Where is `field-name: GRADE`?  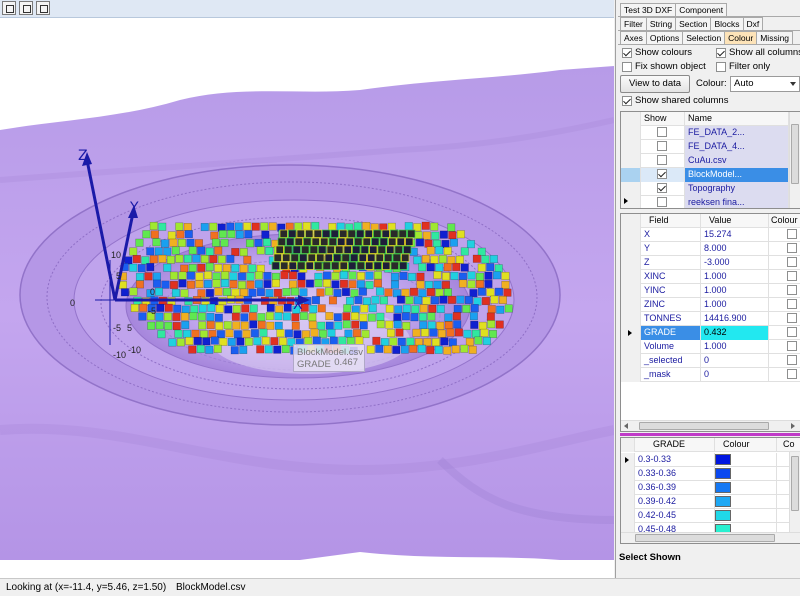
field-name: GRADE is located at coordinates (671, 333).